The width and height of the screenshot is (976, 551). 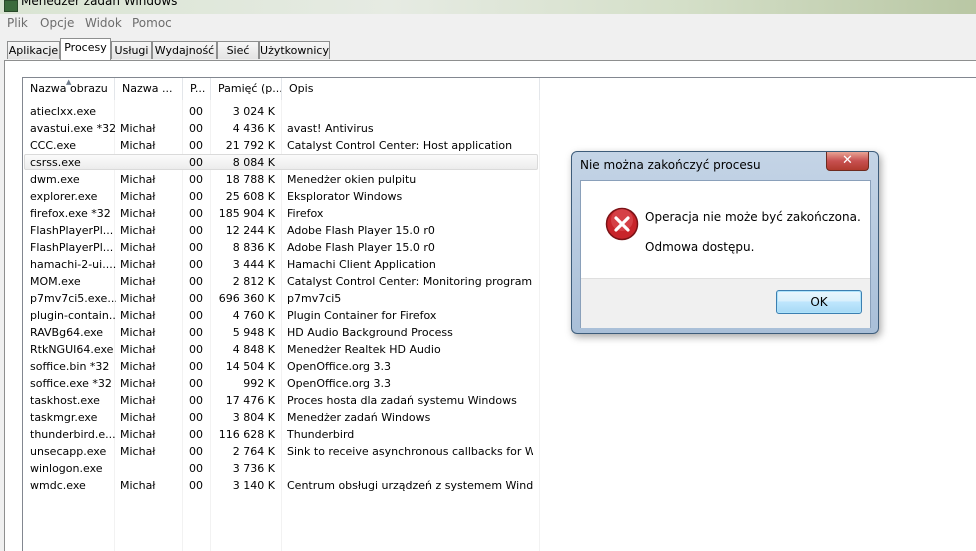 What do you see at coordinates (847, 161) in the screenshot?
I see `close-button: ✕` at bounding box center [847, 161].